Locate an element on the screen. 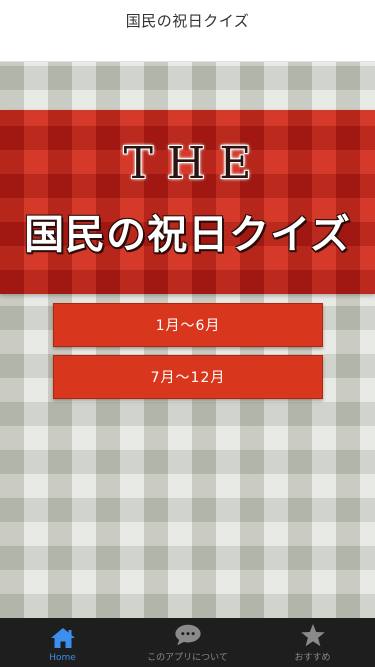 This screenshot has height=667, width=375. tab-home-label: Home is located at coordinates (62, 658).